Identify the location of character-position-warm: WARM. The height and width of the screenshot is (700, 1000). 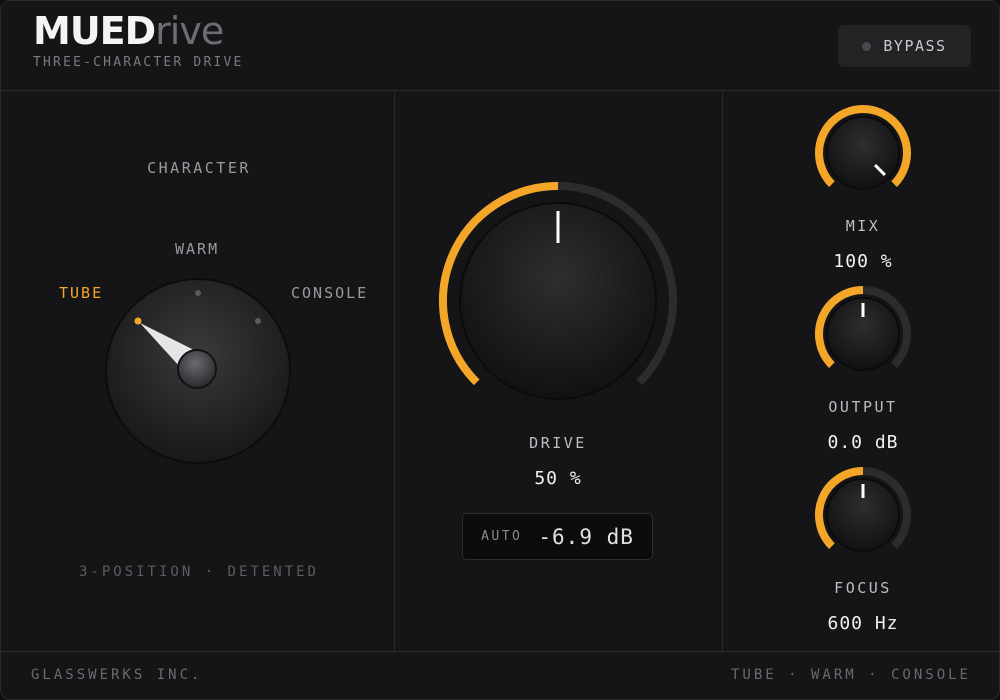
(197, 249).